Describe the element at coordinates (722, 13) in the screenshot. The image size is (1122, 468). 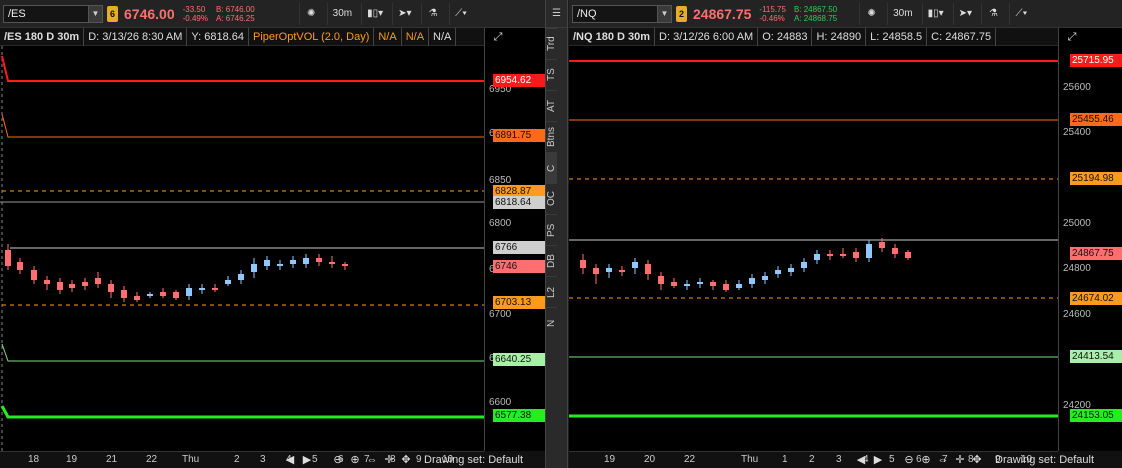
I see `last-price: 24867.75` at that location.